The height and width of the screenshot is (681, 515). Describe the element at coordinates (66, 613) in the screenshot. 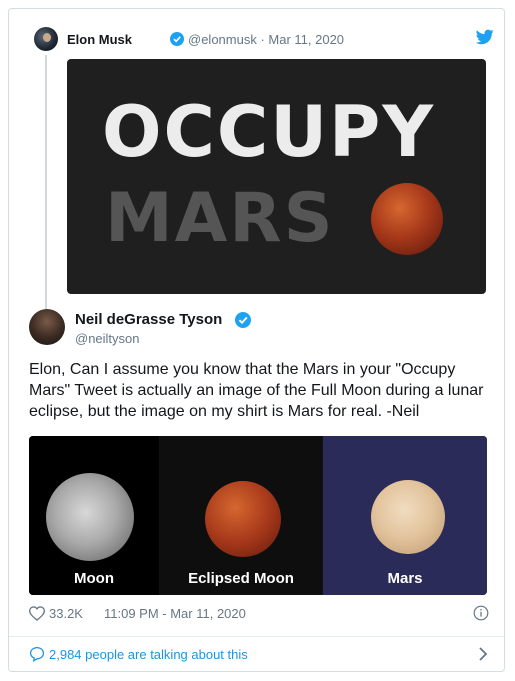

I see `like-count: 33.2K` at that location.